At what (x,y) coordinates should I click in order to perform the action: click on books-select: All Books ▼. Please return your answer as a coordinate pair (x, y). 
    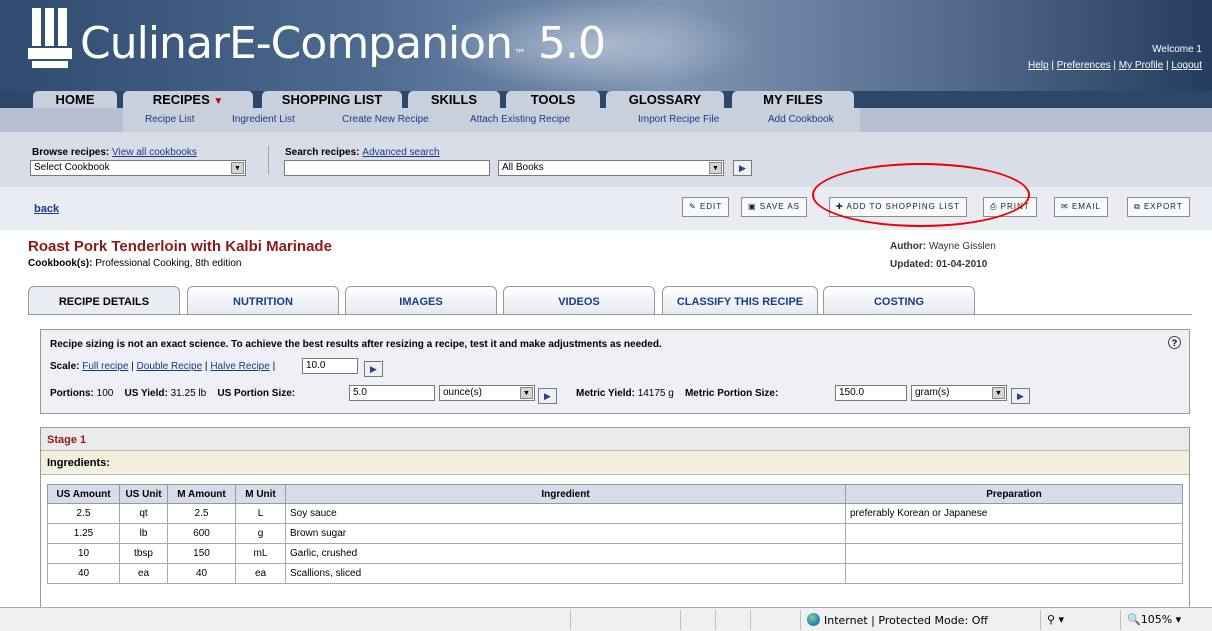
    Looking at the image, I should click on (611, 168).